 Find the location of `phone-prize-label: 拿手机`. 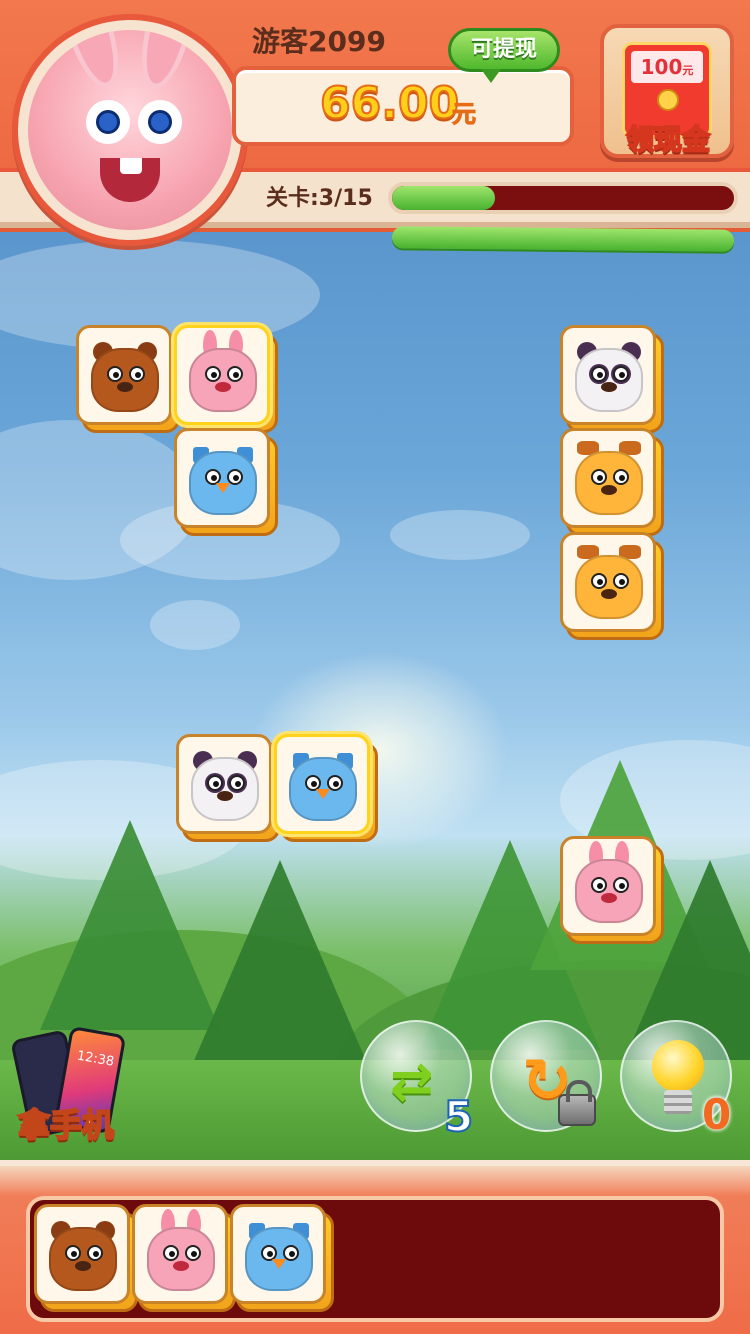

phone-prize-label: 拿手机 is located at coordinates (66, 1125).